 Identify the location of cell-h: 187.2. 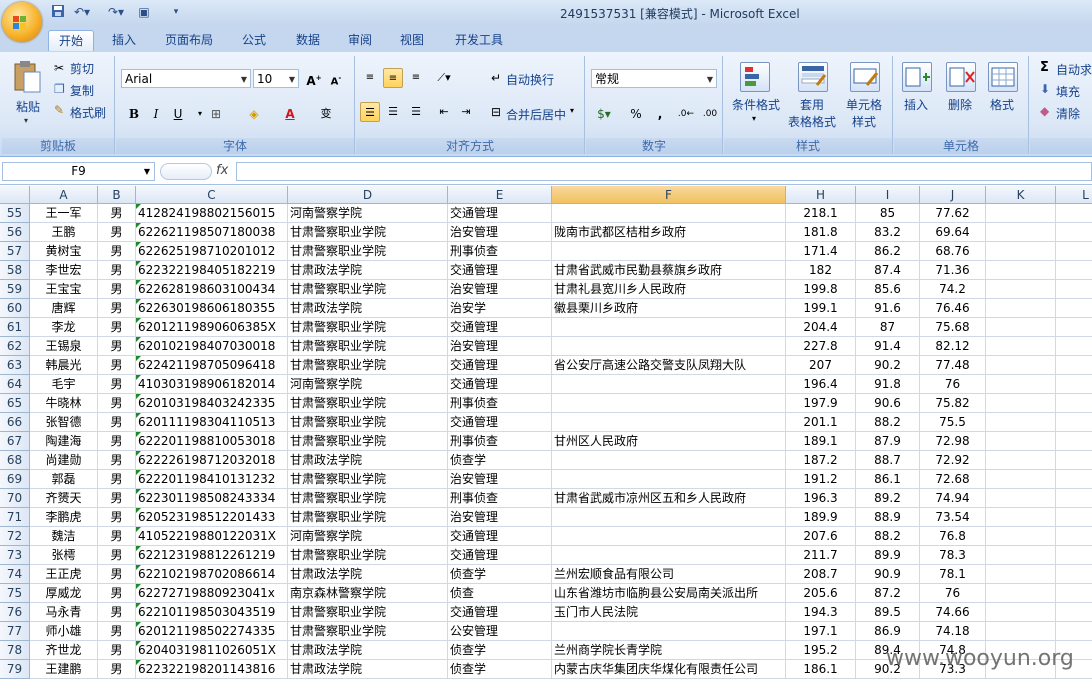
(821, 460).